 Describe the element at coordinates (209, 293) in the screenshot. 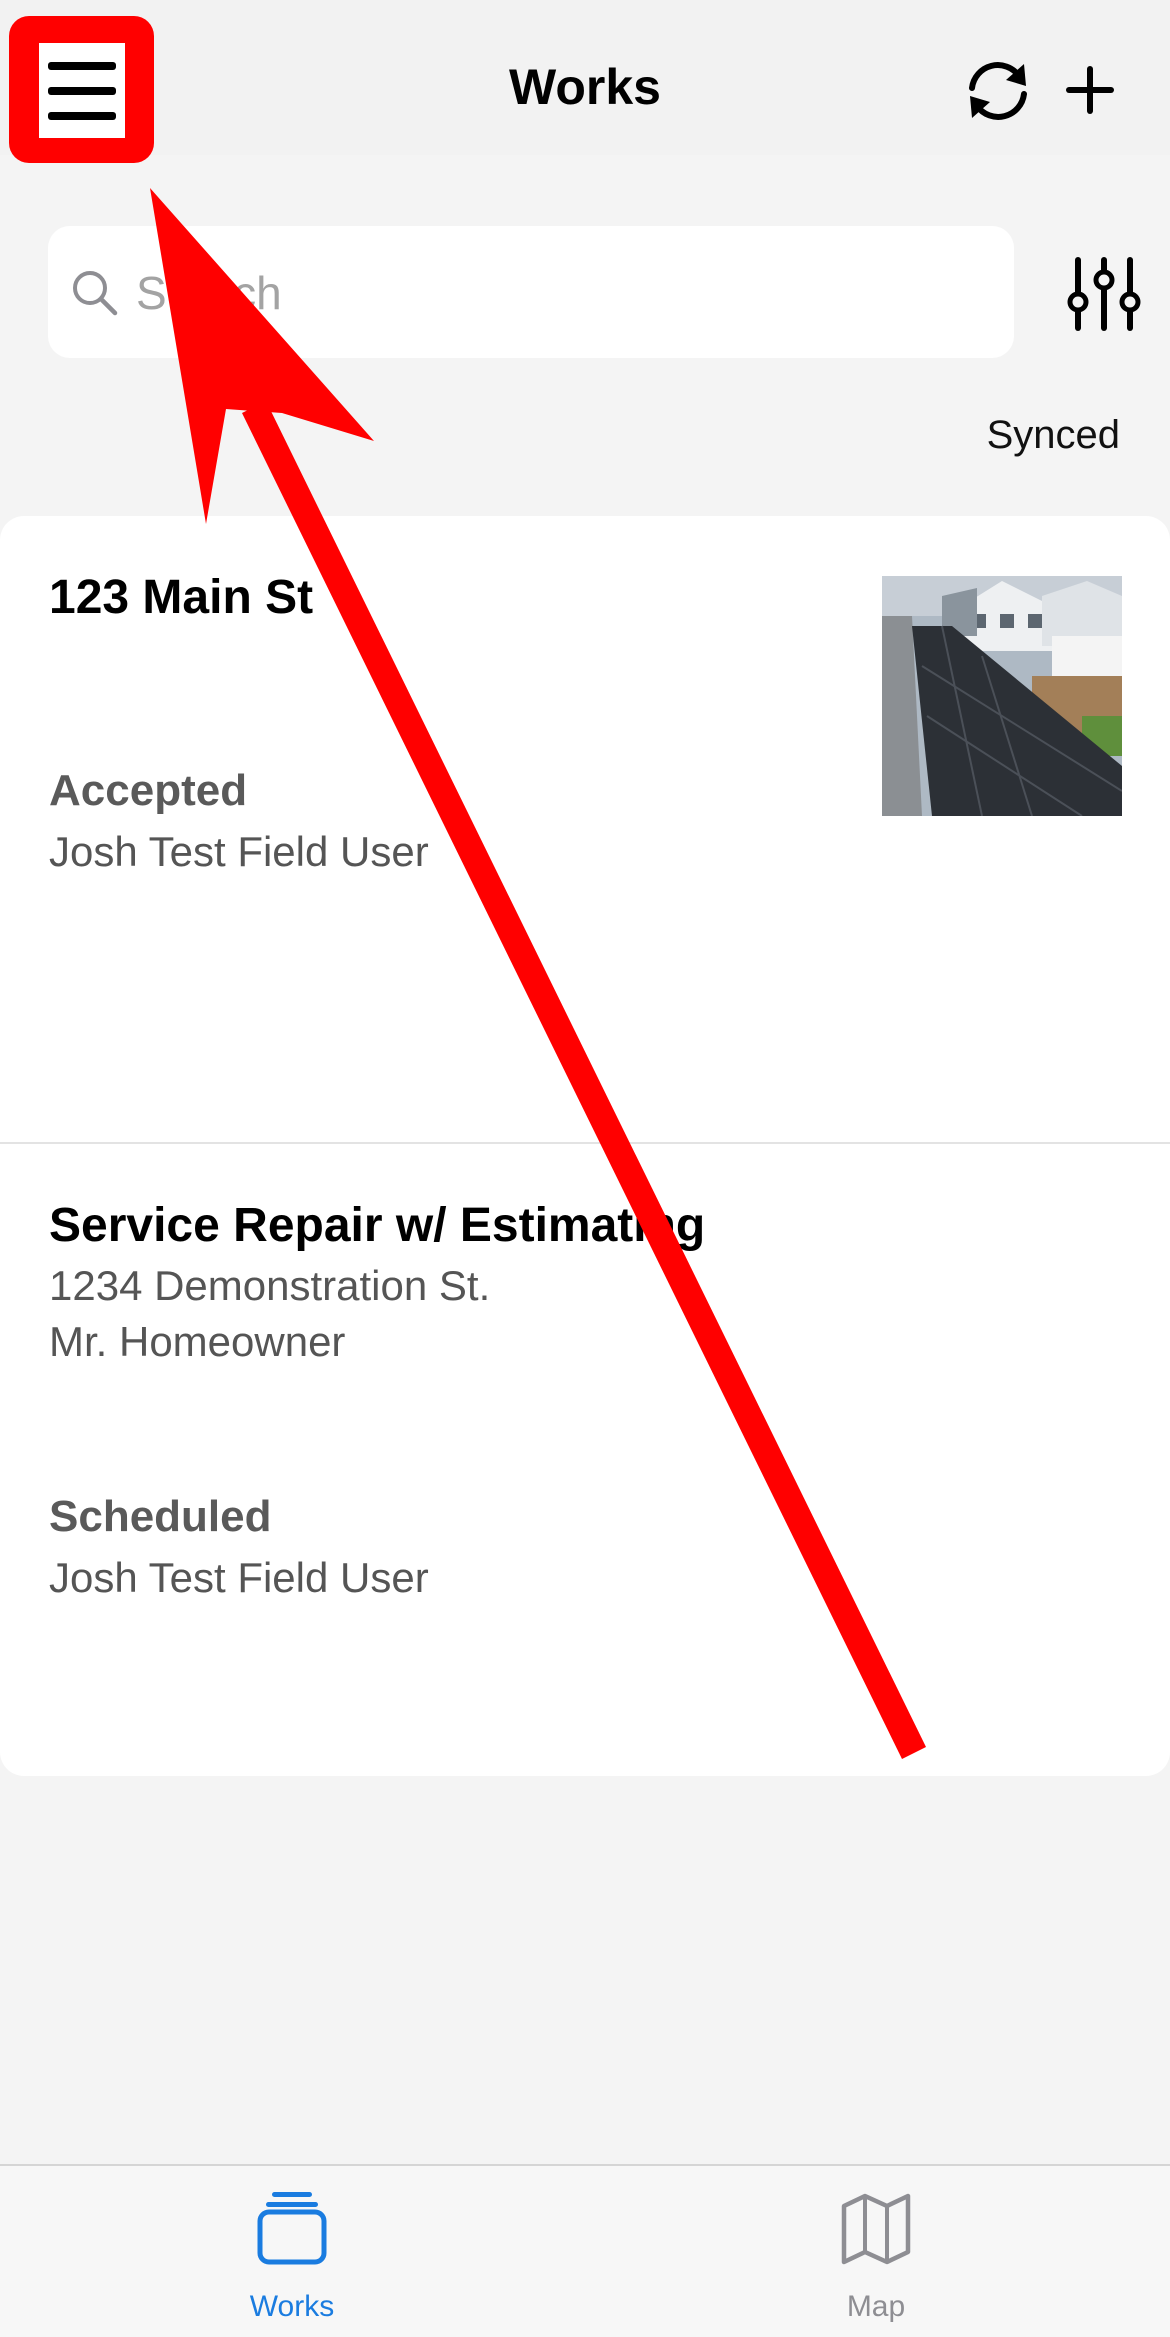

I see `search-placeholder: Search` at that location.